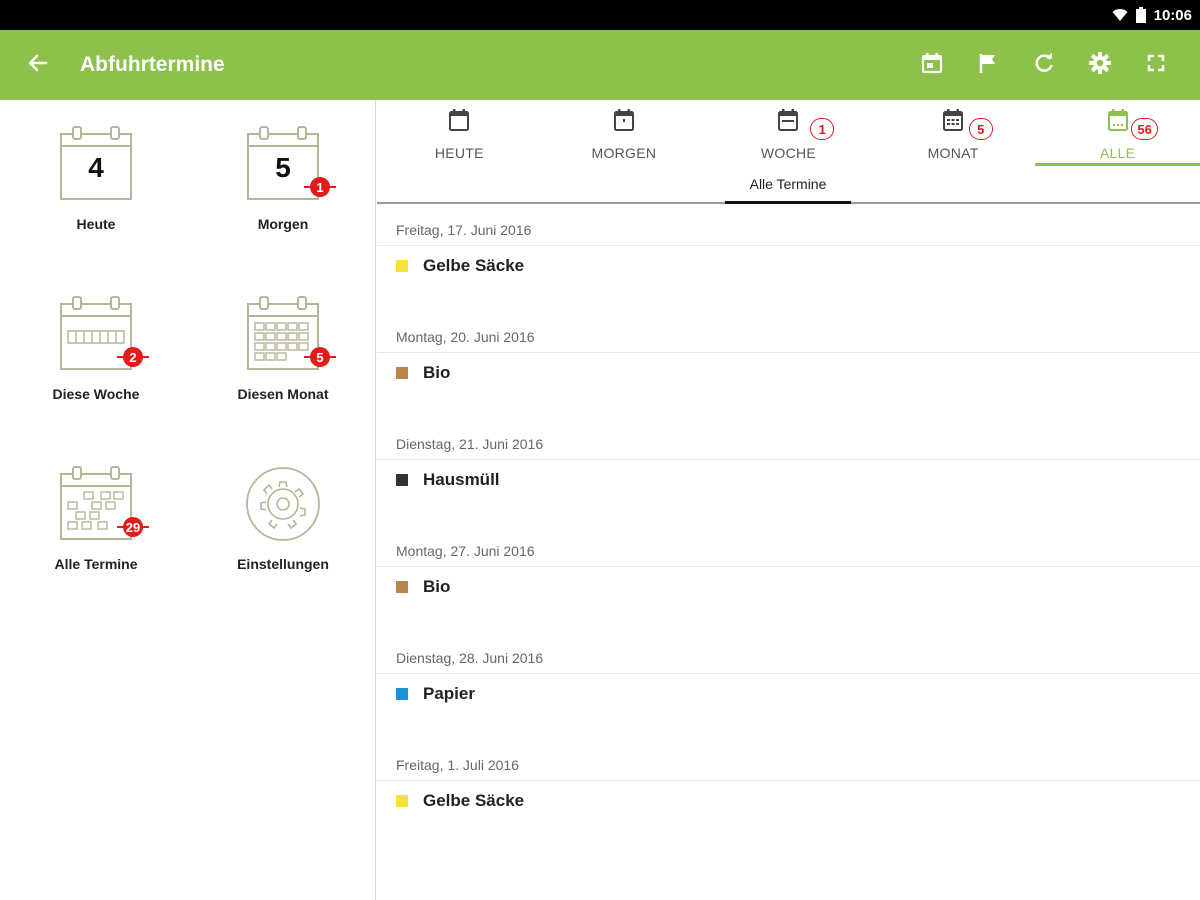 This screenshot has height=900, width=1200. I want to click on tile-label: Morgen, so click(283, 224).